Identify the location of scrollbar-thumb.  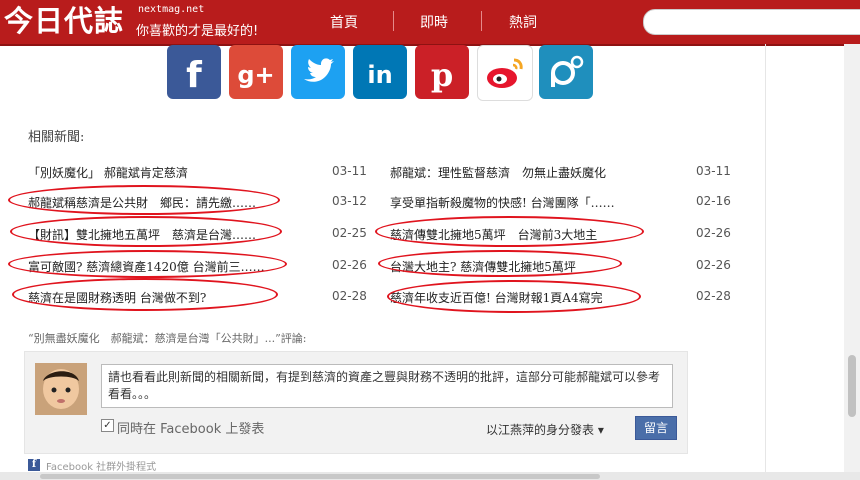
(852, 386).